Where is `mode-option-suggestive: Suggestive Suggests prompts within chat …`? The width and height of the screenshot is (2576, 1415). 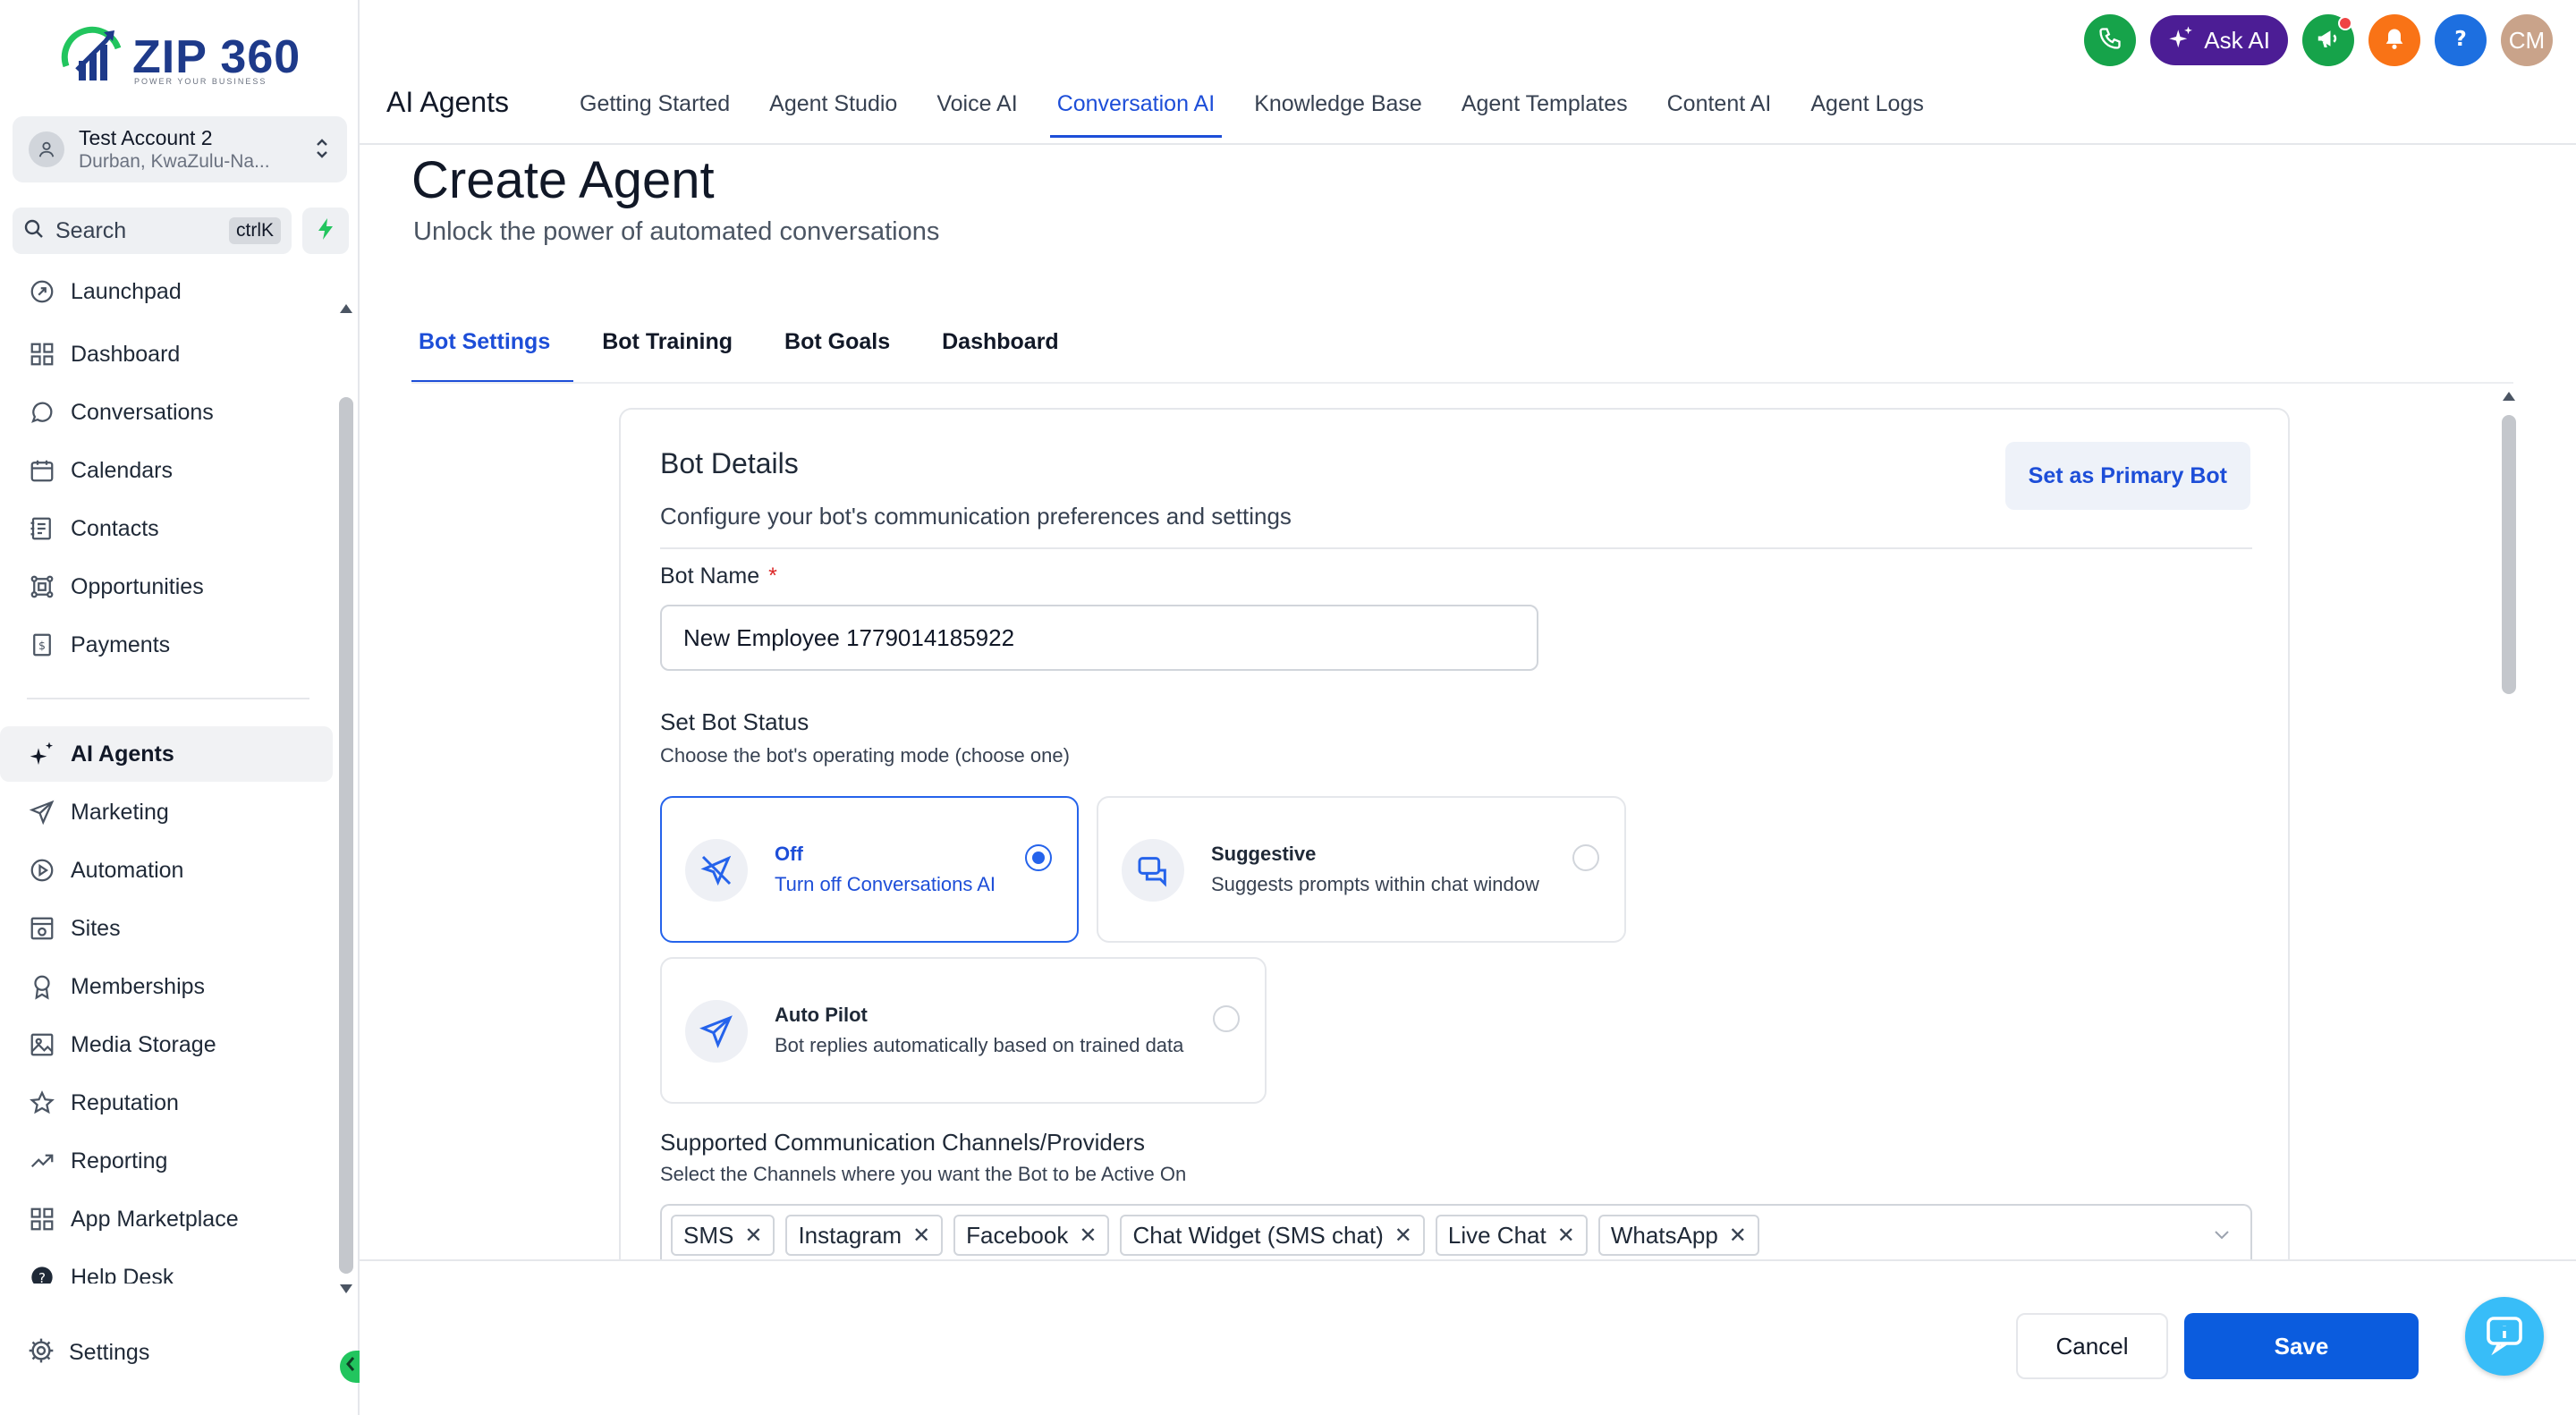
mode-option-suggestive: Suggestive Suggests prompts within chat … is located at coordinates (1361, 870).